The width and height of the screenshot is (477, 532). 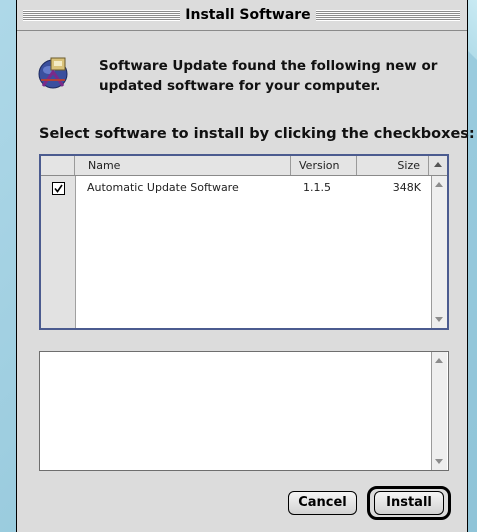 I want to click on header-name: Name, so click(x=183, y=165).